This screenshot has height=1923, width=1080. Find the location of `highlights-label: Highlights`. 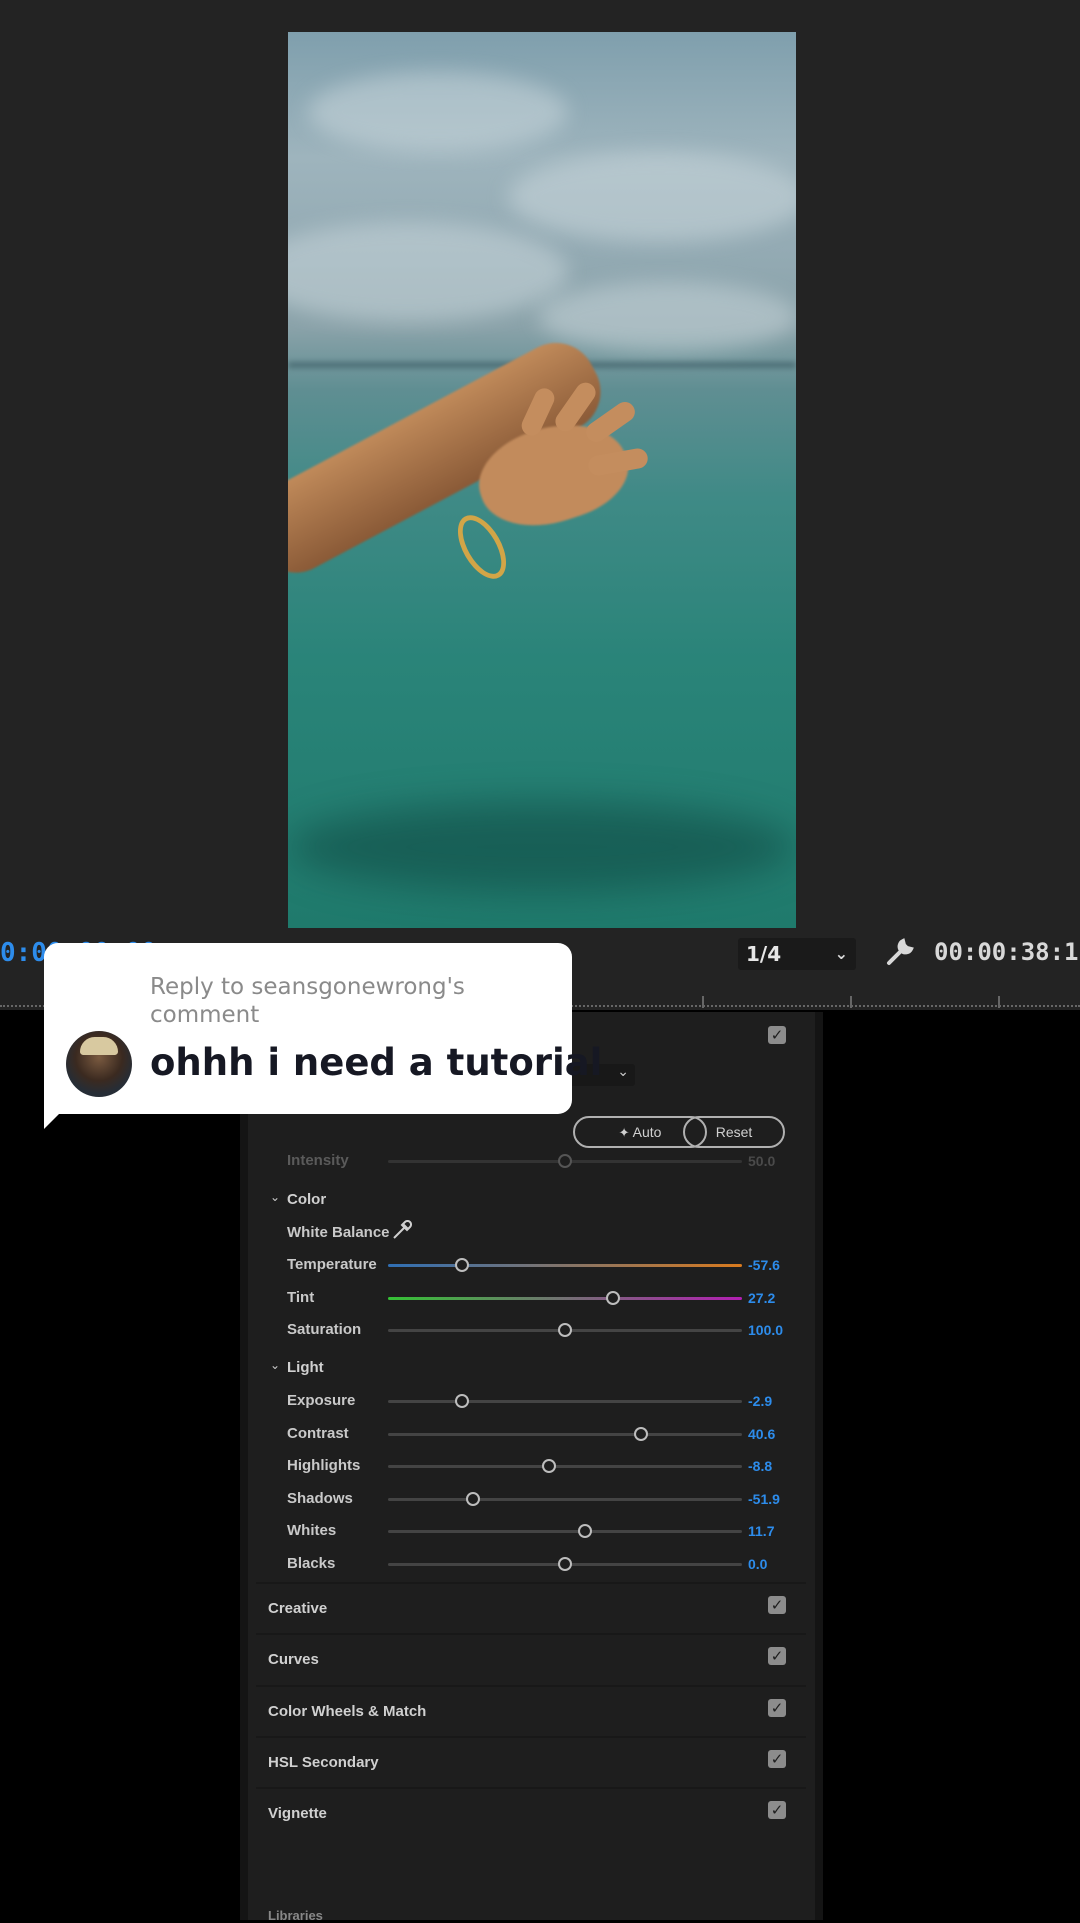

highlights-label: Highlights is located at coordinates (324, 1465).